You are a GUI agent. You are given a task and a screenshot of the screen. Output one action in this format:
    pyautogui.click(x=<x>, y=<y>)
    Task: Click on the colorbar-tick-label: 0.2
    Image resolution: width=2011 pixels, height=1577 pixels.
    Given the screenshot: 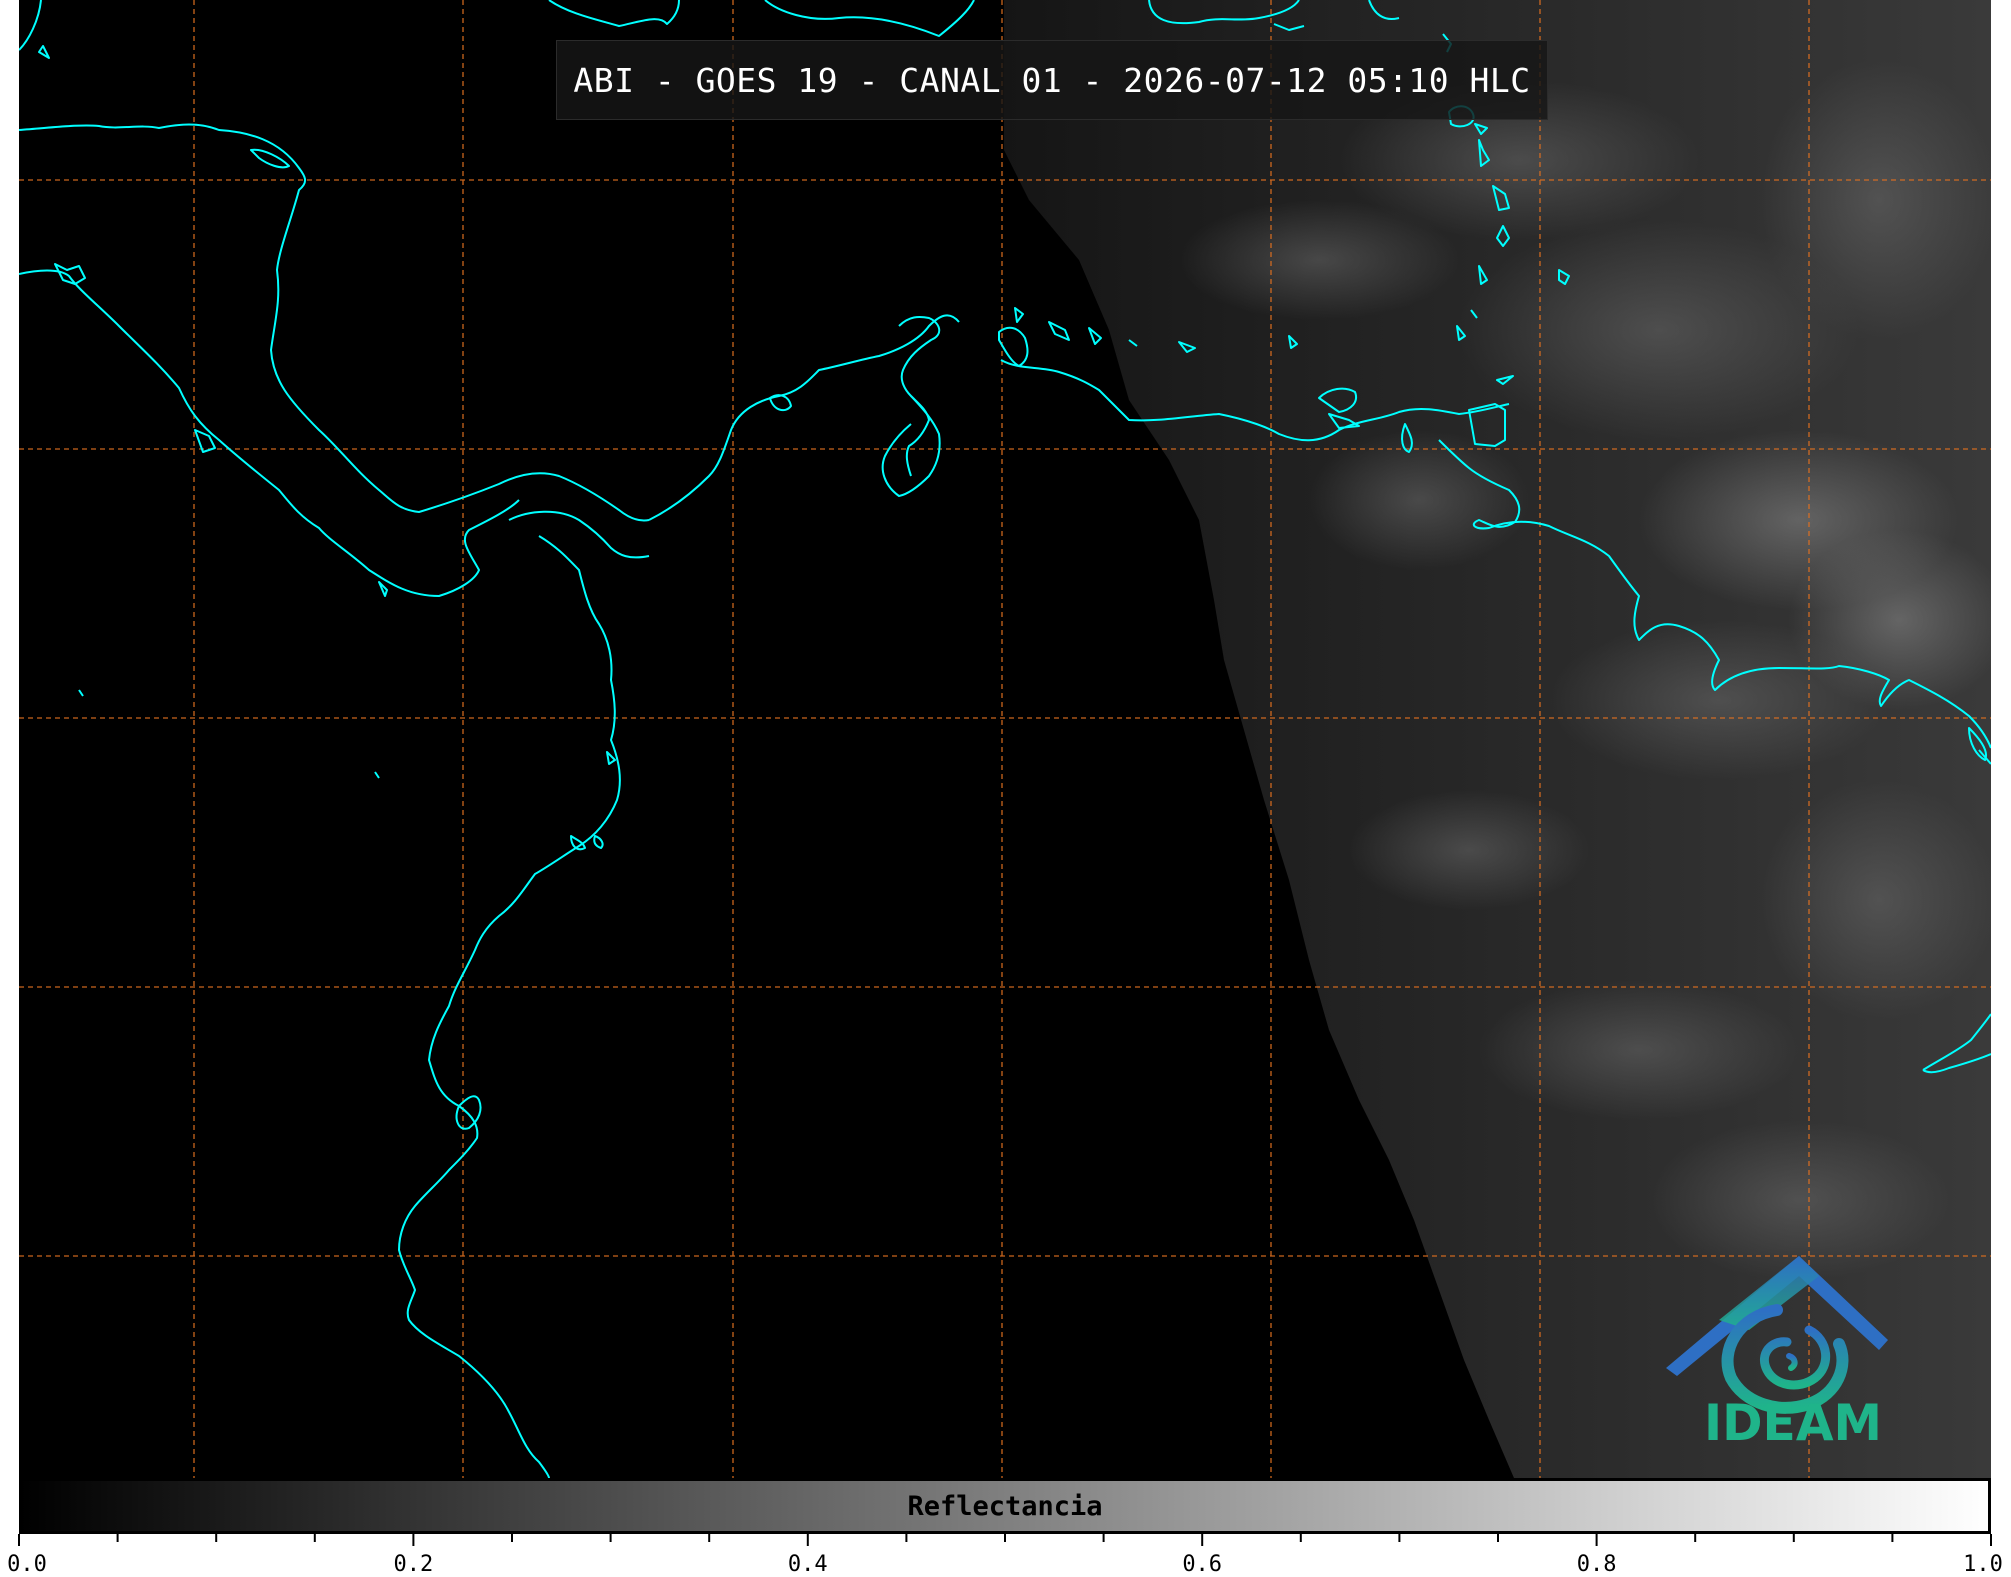 What is the action you would take?
    pyautogui.click(x=413, y=1564)
    